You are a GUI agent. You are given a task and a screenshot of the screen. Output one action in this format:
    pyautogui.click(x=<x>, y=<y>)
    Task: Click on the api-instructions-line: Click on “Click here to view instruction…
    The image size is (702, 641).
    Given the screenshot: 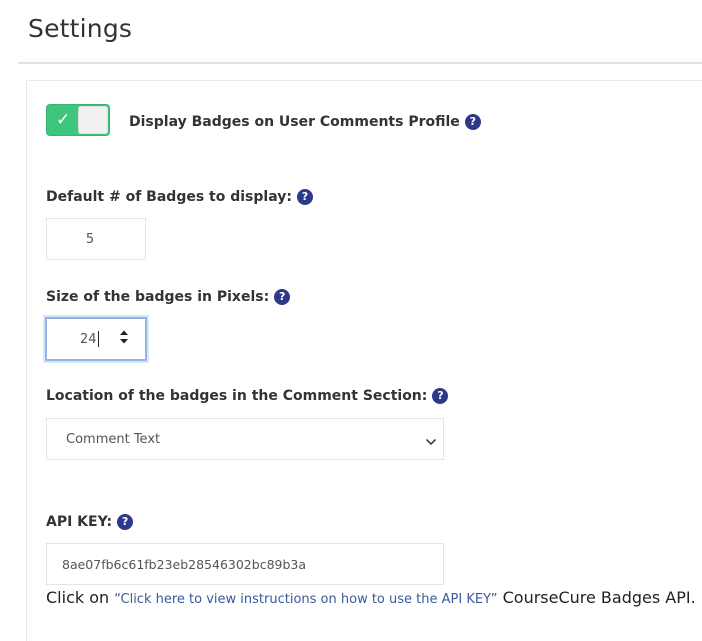 What is the action you would take?
    pyautogui.click(x=371, y=597)
    